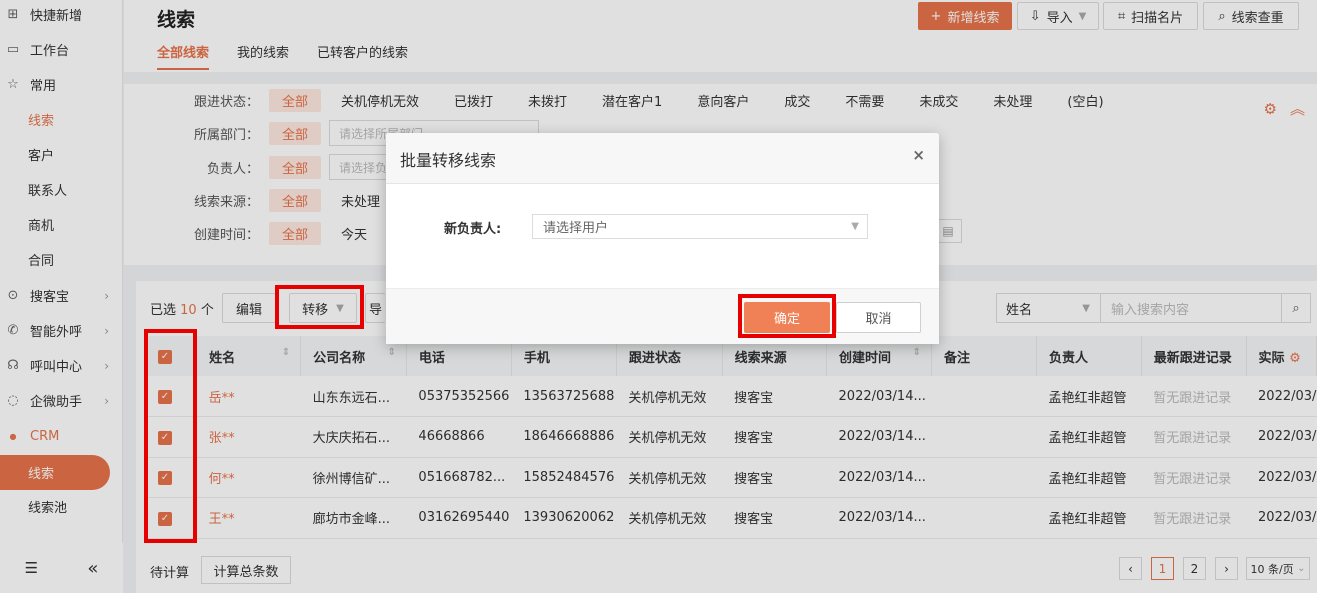  I want to click on dialog-title: 批量转移线索, so click(448, 160).